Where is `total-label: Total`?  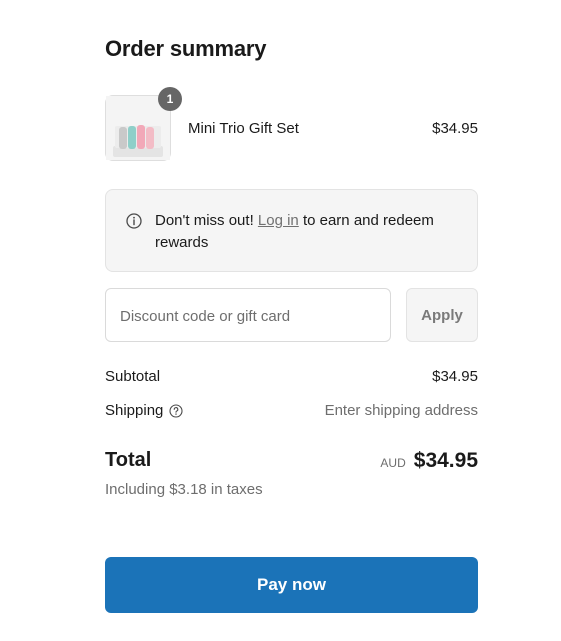
total-label: Total is located at coordinates (128, 460).